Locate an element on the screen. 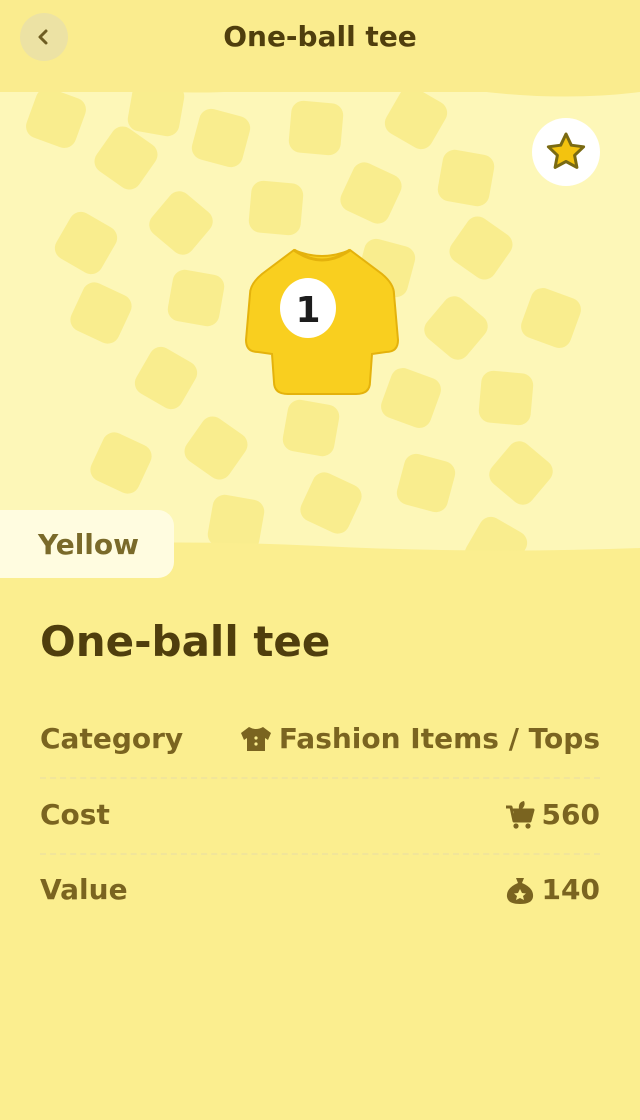  category-value: Fashion Items / Tops is located at coordinates (419, 738).